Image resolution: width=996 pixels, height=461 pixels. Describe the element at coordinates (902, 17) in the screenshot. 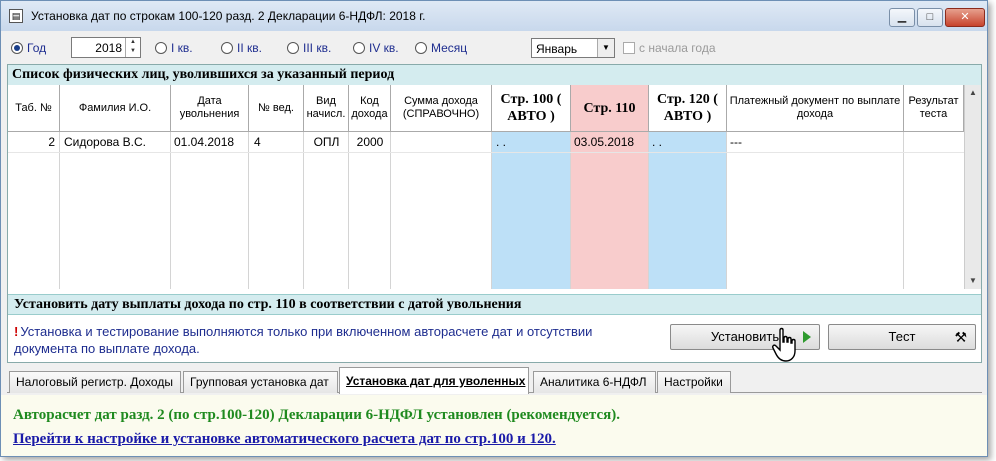

I see `minimize-button: ▁` at that location.